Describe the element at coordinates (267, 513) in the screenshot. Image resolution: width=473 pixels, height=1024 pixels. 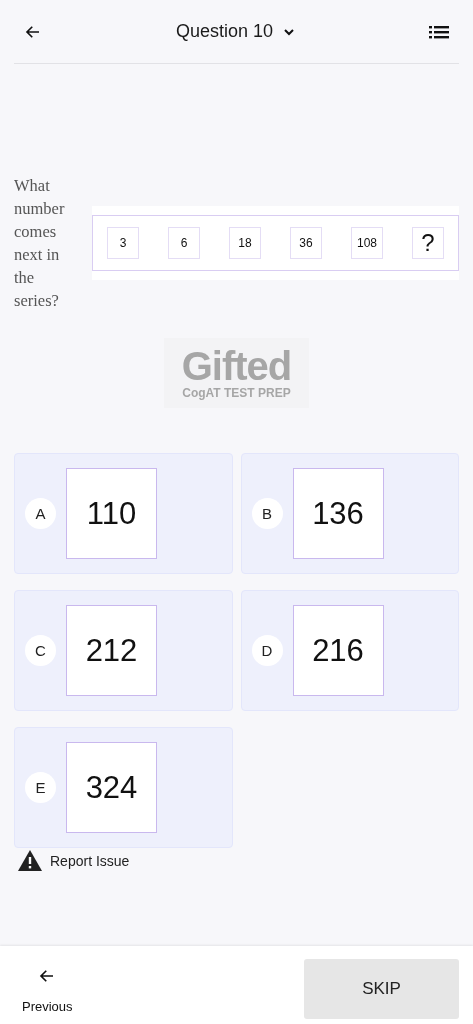
I see `option-letter: B` at that location.